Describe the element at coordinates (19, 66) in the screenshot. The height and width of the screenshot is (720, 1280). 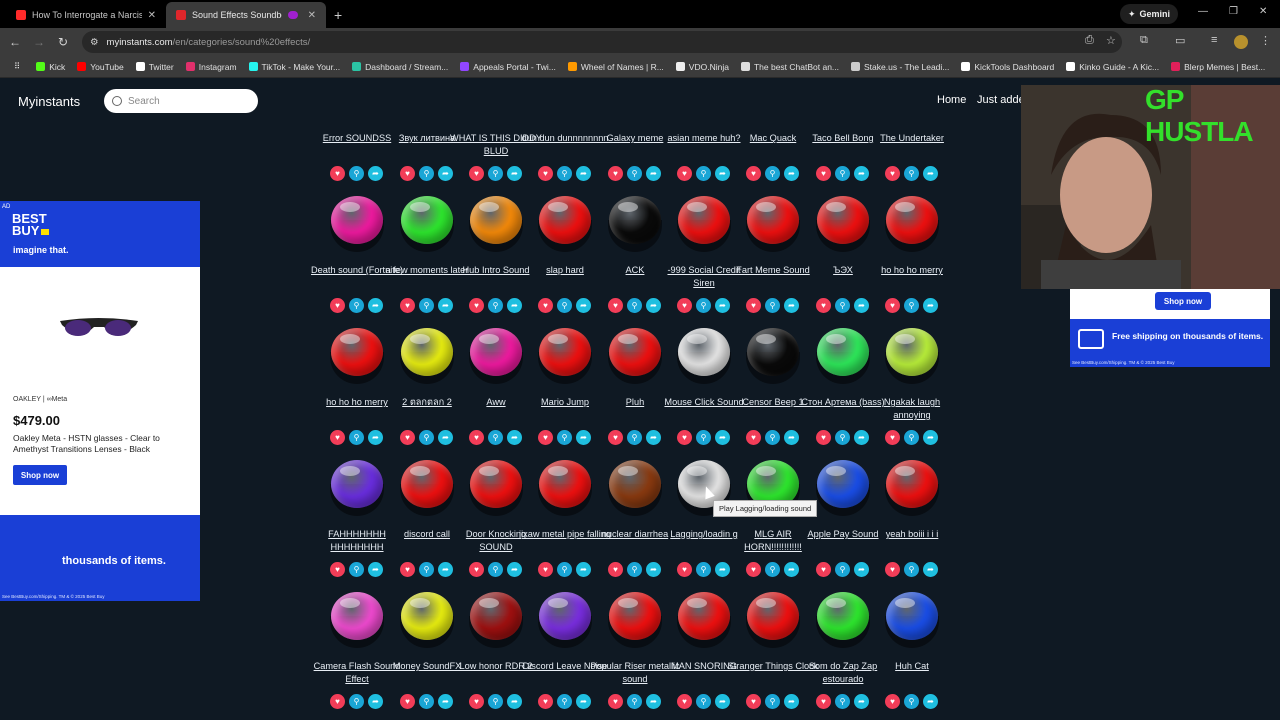
I see `apps-icon: ⠿` at that location.